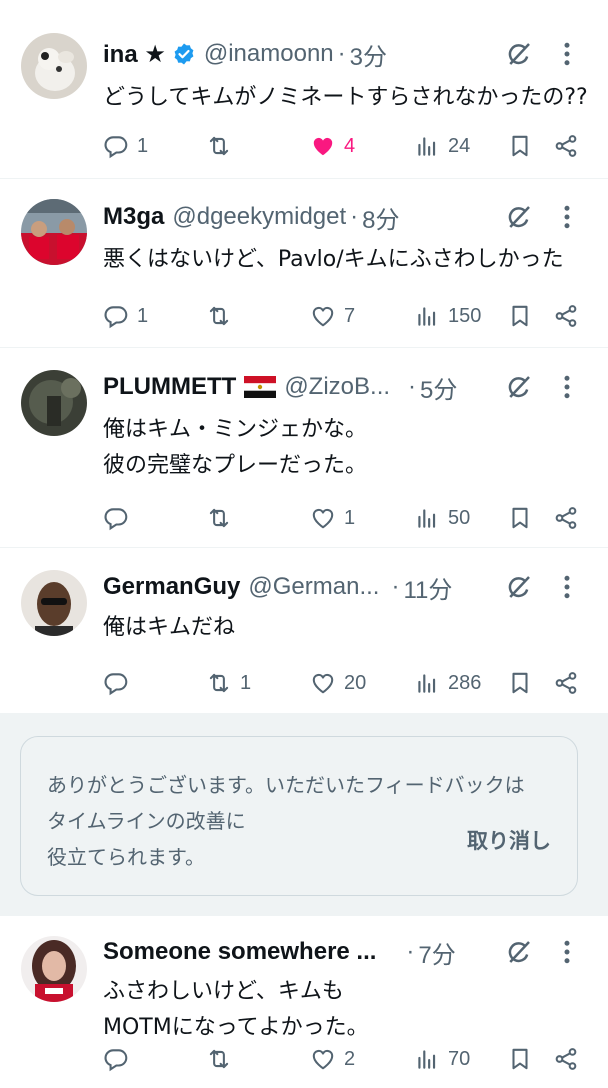 This screenshot has height=1088, width=608. I want to click on display-name: ina ★, so click(134, 54).